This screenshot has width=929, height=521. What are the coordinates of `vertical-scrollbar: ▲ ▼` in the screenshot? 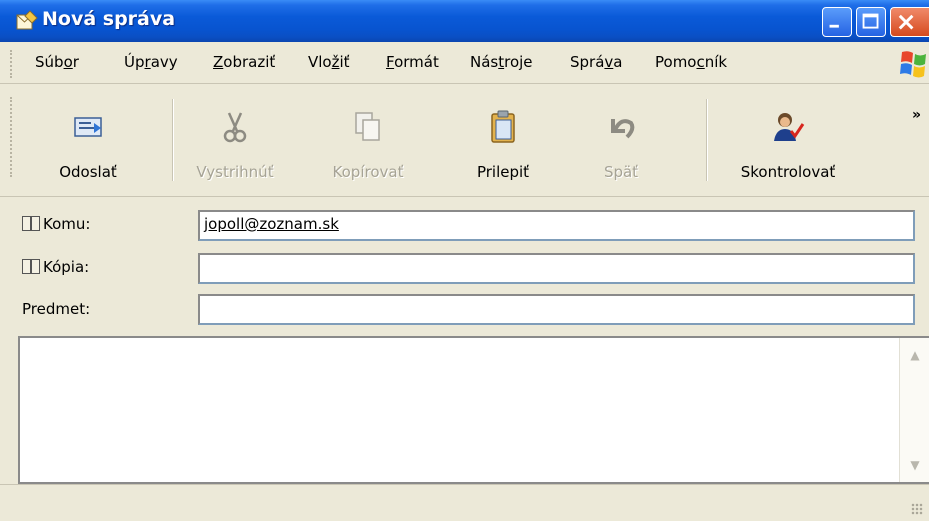 It's located at (914, 410).